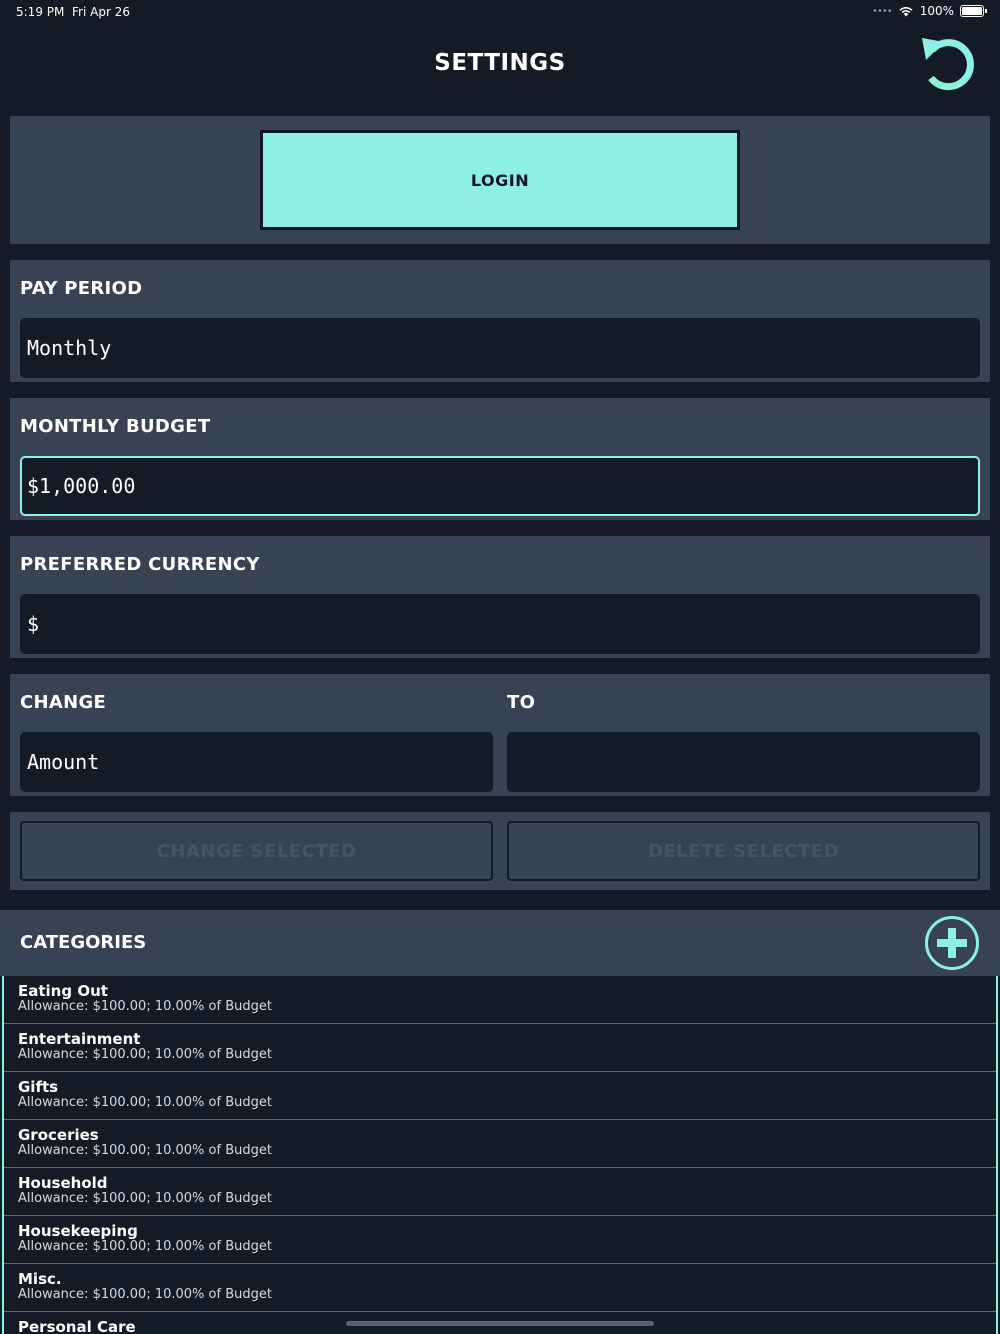 Image resolution: width=1000 pixels, height=1334 pixels. Describe the element at coordinates (40, 1279) in the screenshot. I see `category-name: Misc.` at that location.